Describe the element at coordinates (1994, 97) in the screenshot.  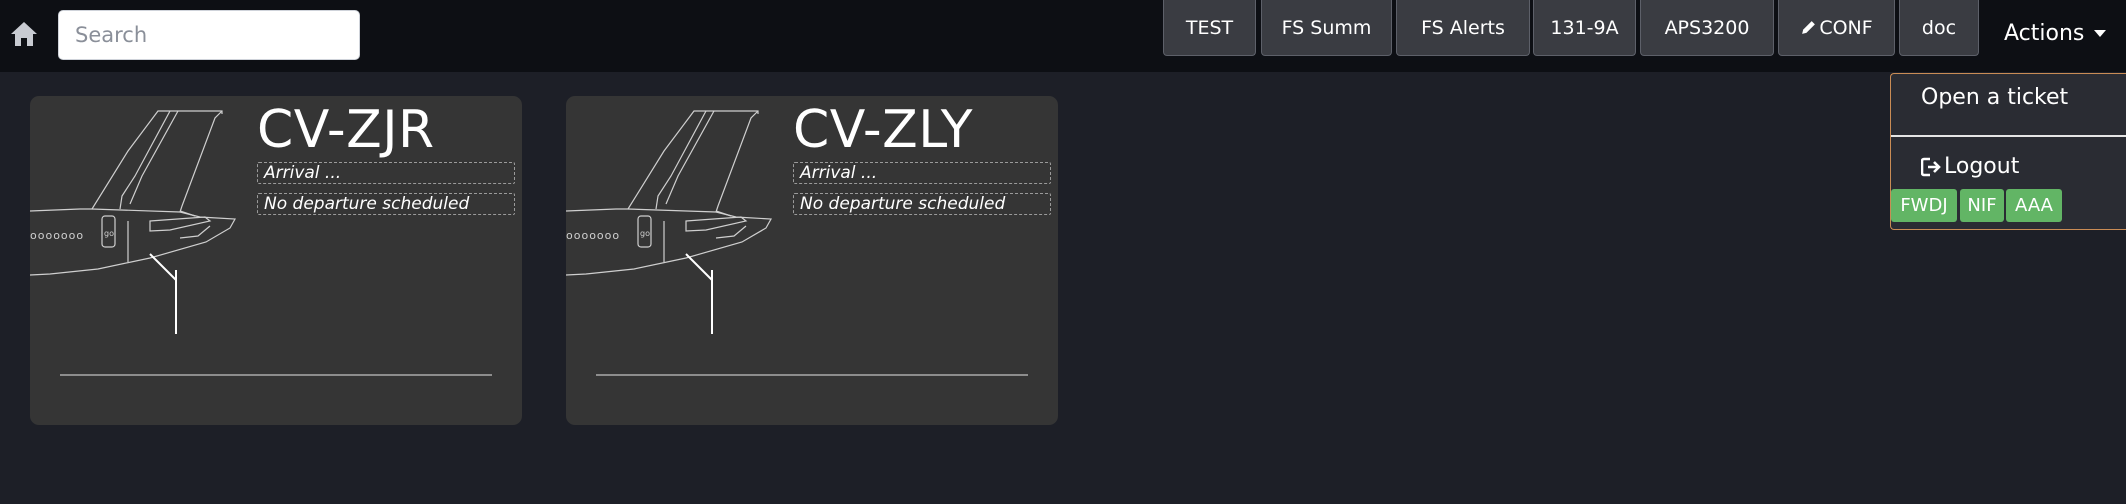
I see `open-ticket-menu-item: Open a ticket` at that location.